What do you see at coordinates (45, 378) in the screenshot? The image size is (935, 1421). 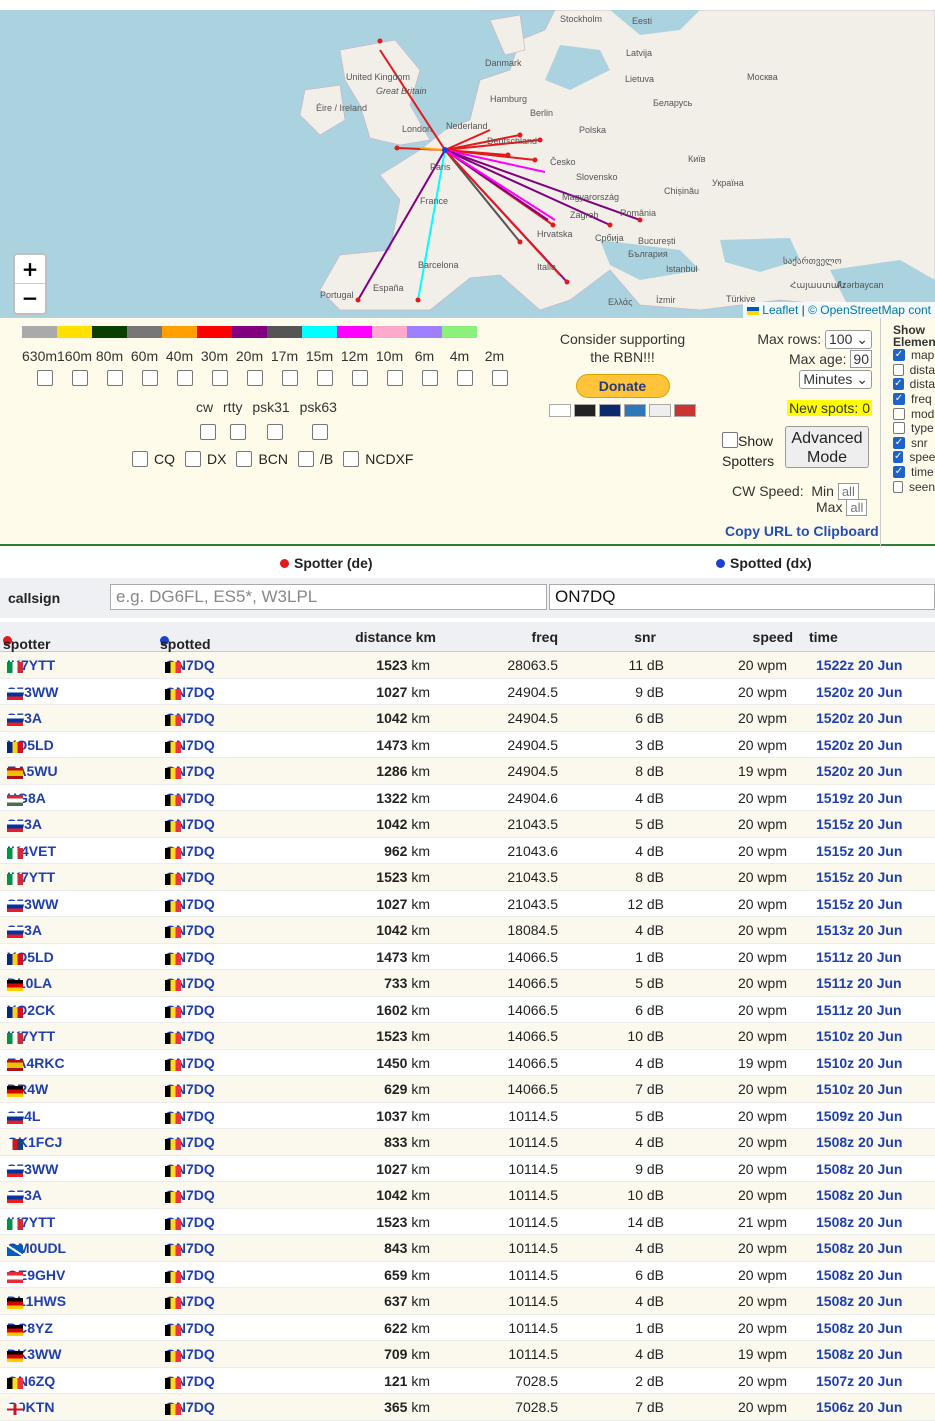 I see `band-checkbox-630m` at bounding box center [45, 378].